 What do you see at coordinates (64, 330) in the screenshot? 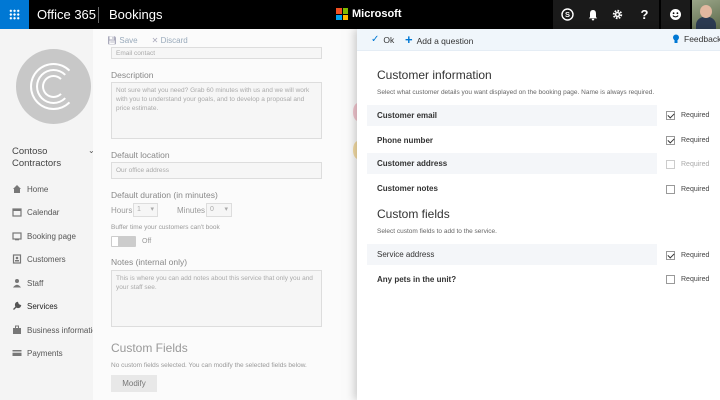
I see `nav-item-label: Business information` at bounding box center [64, 330].